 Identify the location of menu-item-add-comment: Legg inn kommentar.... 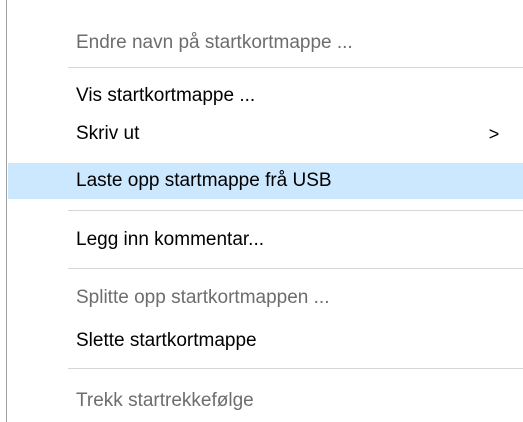
(265, 240).